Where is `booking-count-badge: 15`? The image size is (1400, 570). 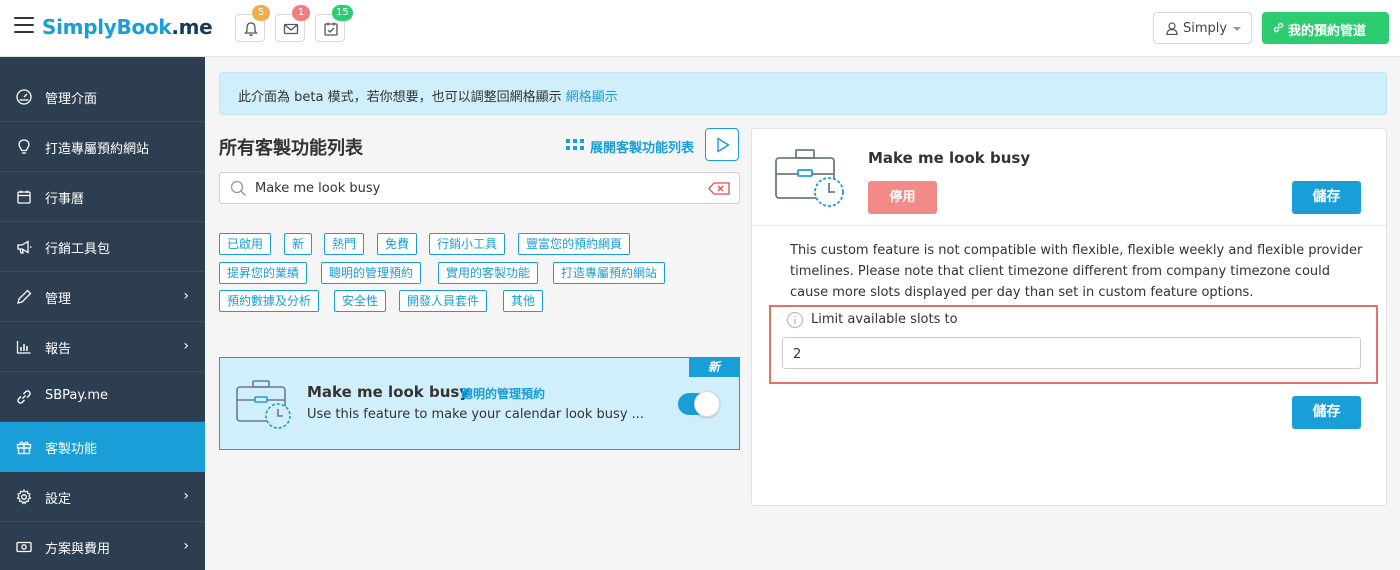 booking-count-badge: 15 is located at coordinates (342, 13).